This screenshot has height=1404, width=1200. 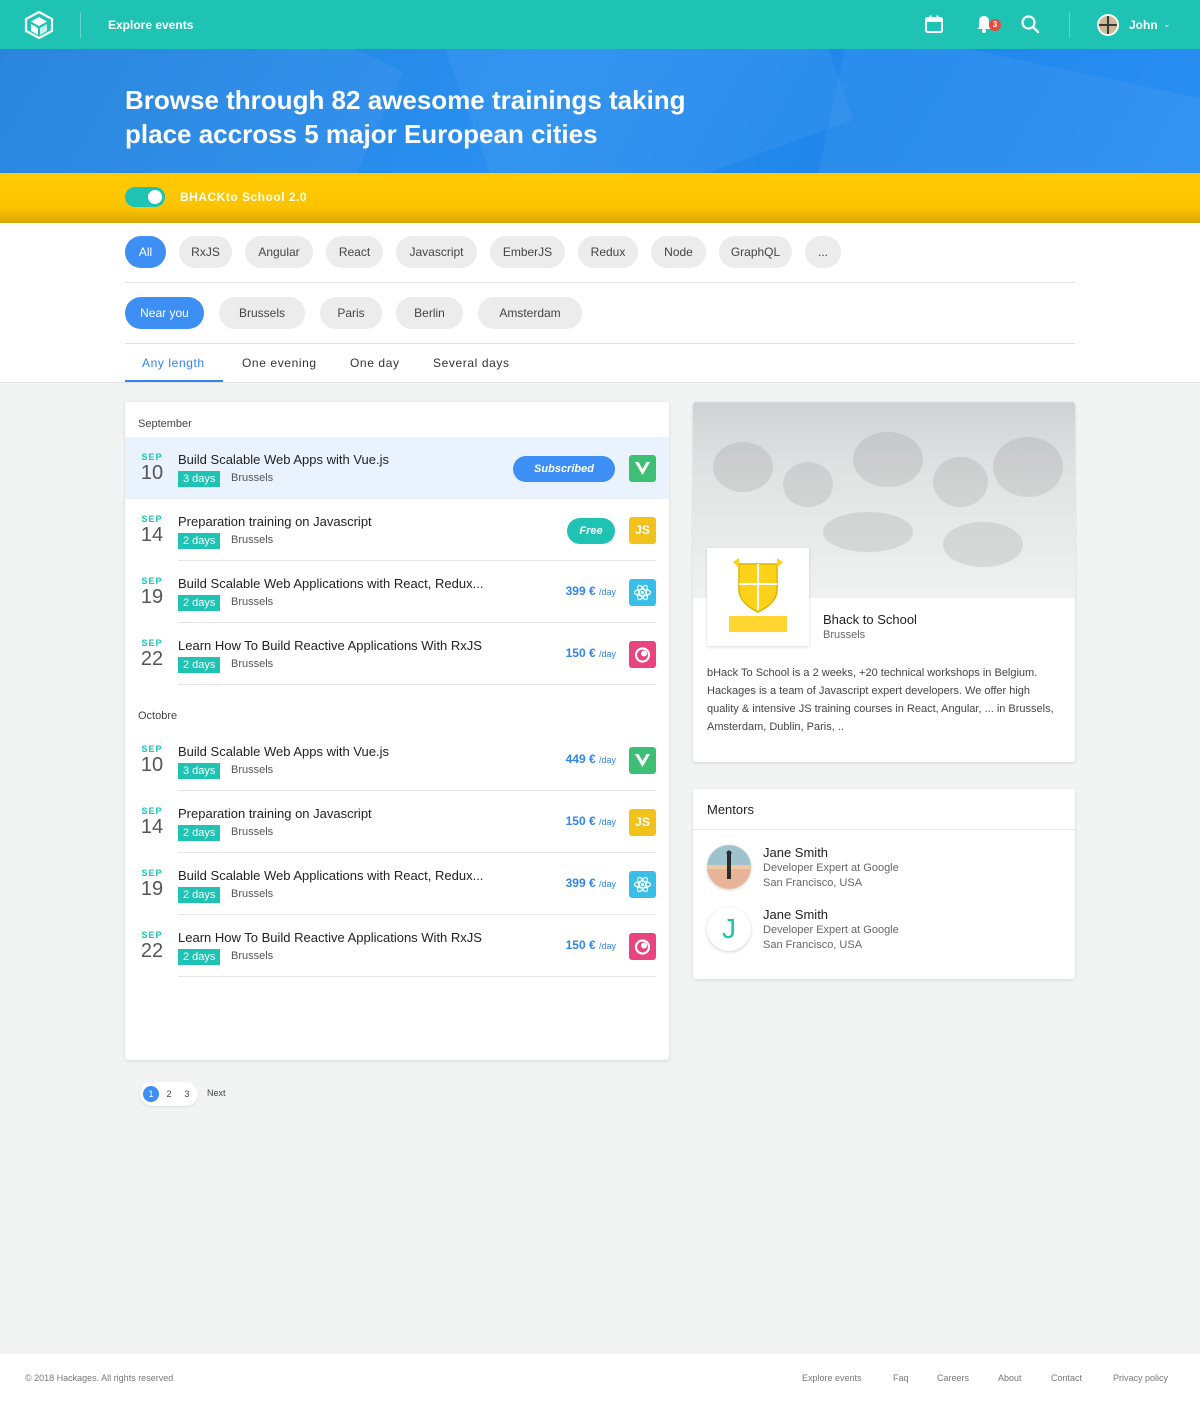 I want to click on subscribed-button: Subscribed, so click(x=564, y=469).